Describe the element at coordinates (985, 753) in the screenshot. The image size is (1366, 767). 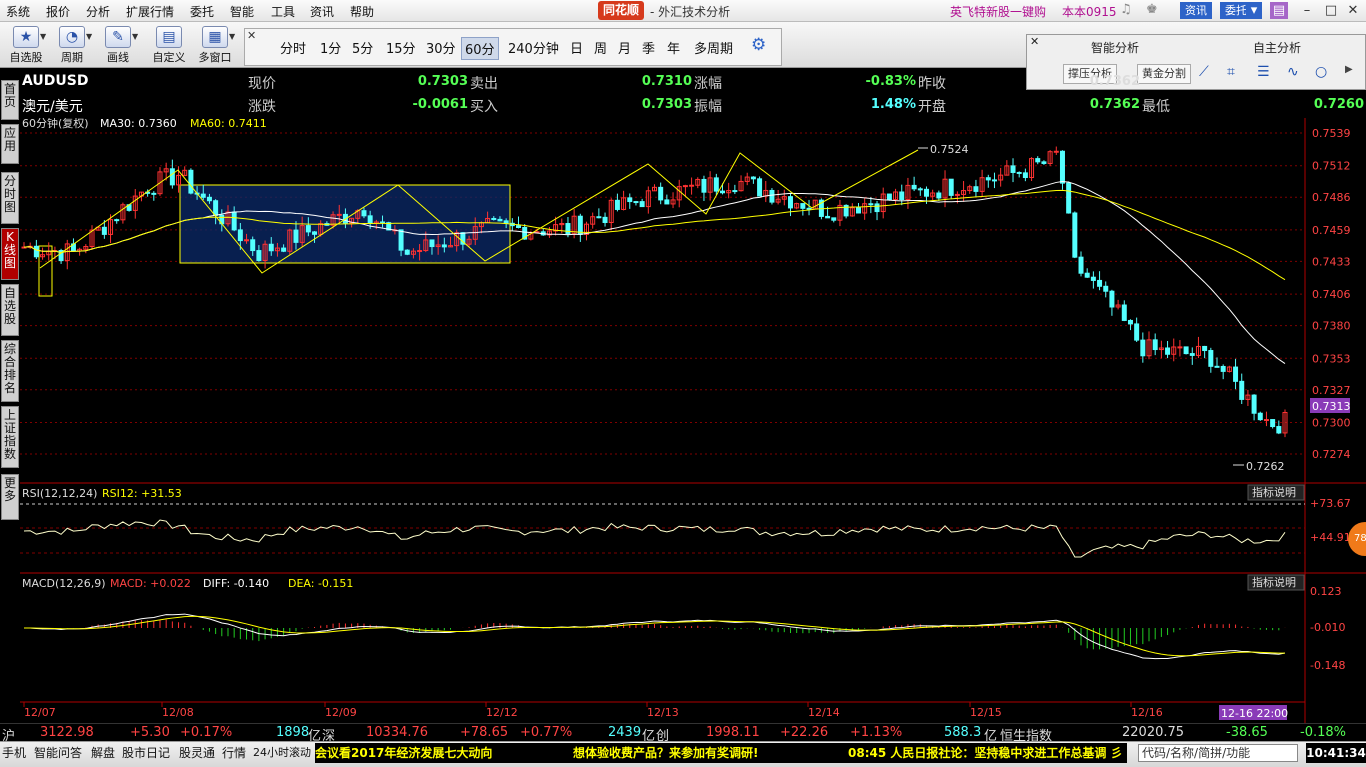
I see `ticker-item: 08:45 人民日报社论：坚持稳中求进工作总基调 彡` at that location.